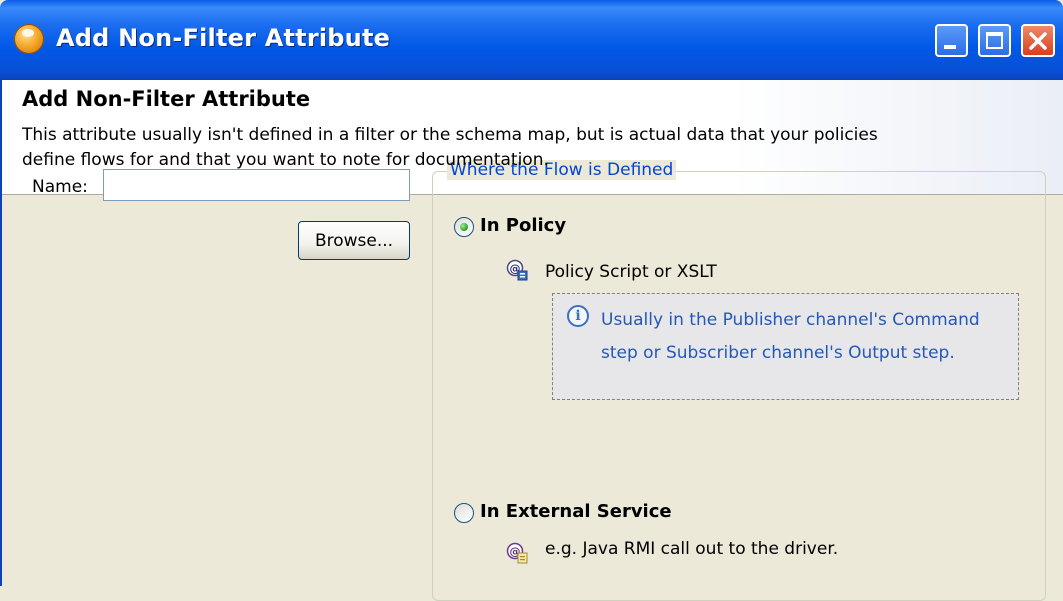 This screenshot has height=601, width=1063. Describe the element at coordinates (631, 272) in the screenshot. I see `policy-script-text: Policy Script or XSLT` at that location.